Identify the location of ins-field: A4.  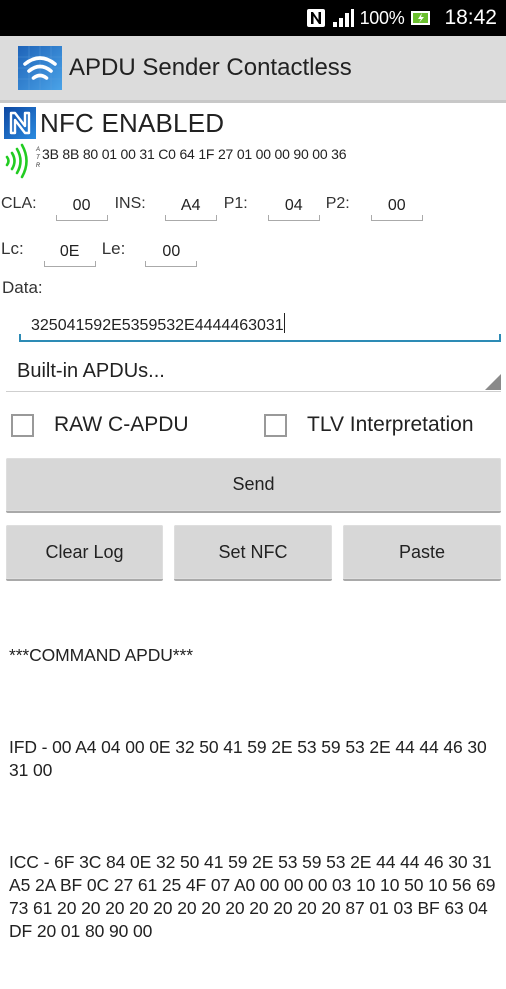
(190, 208).